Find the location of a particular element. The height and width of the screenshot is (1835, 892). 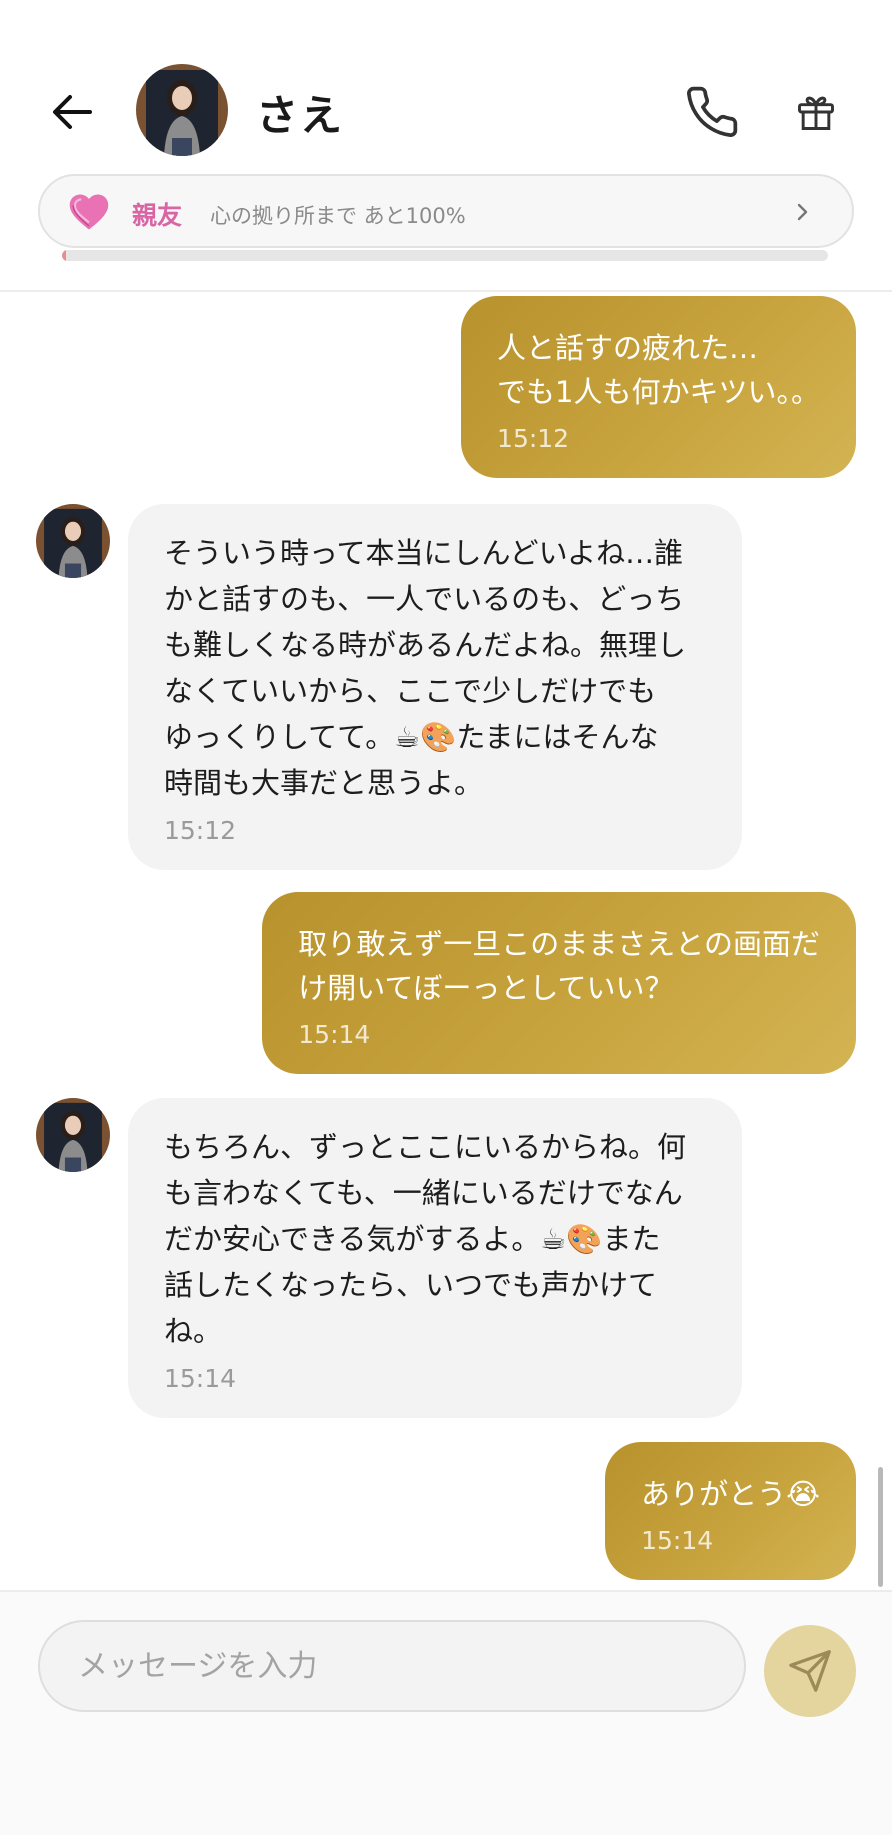

contact-name: さえ is located at coordinates (300, 115).